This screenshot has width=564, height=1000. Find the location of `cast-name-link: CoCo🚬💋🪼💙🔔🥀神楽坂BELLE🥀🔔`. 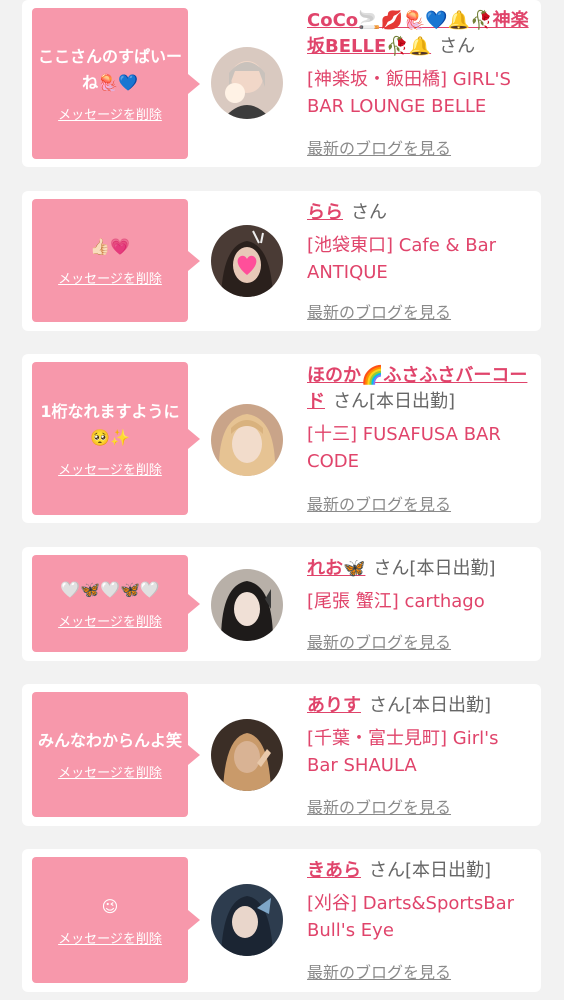

cast-name-link: CoCo🚬💋🪼💙🔔🥀神楽坂BELLE🥀🔔 is located at coordinates (418, 33).